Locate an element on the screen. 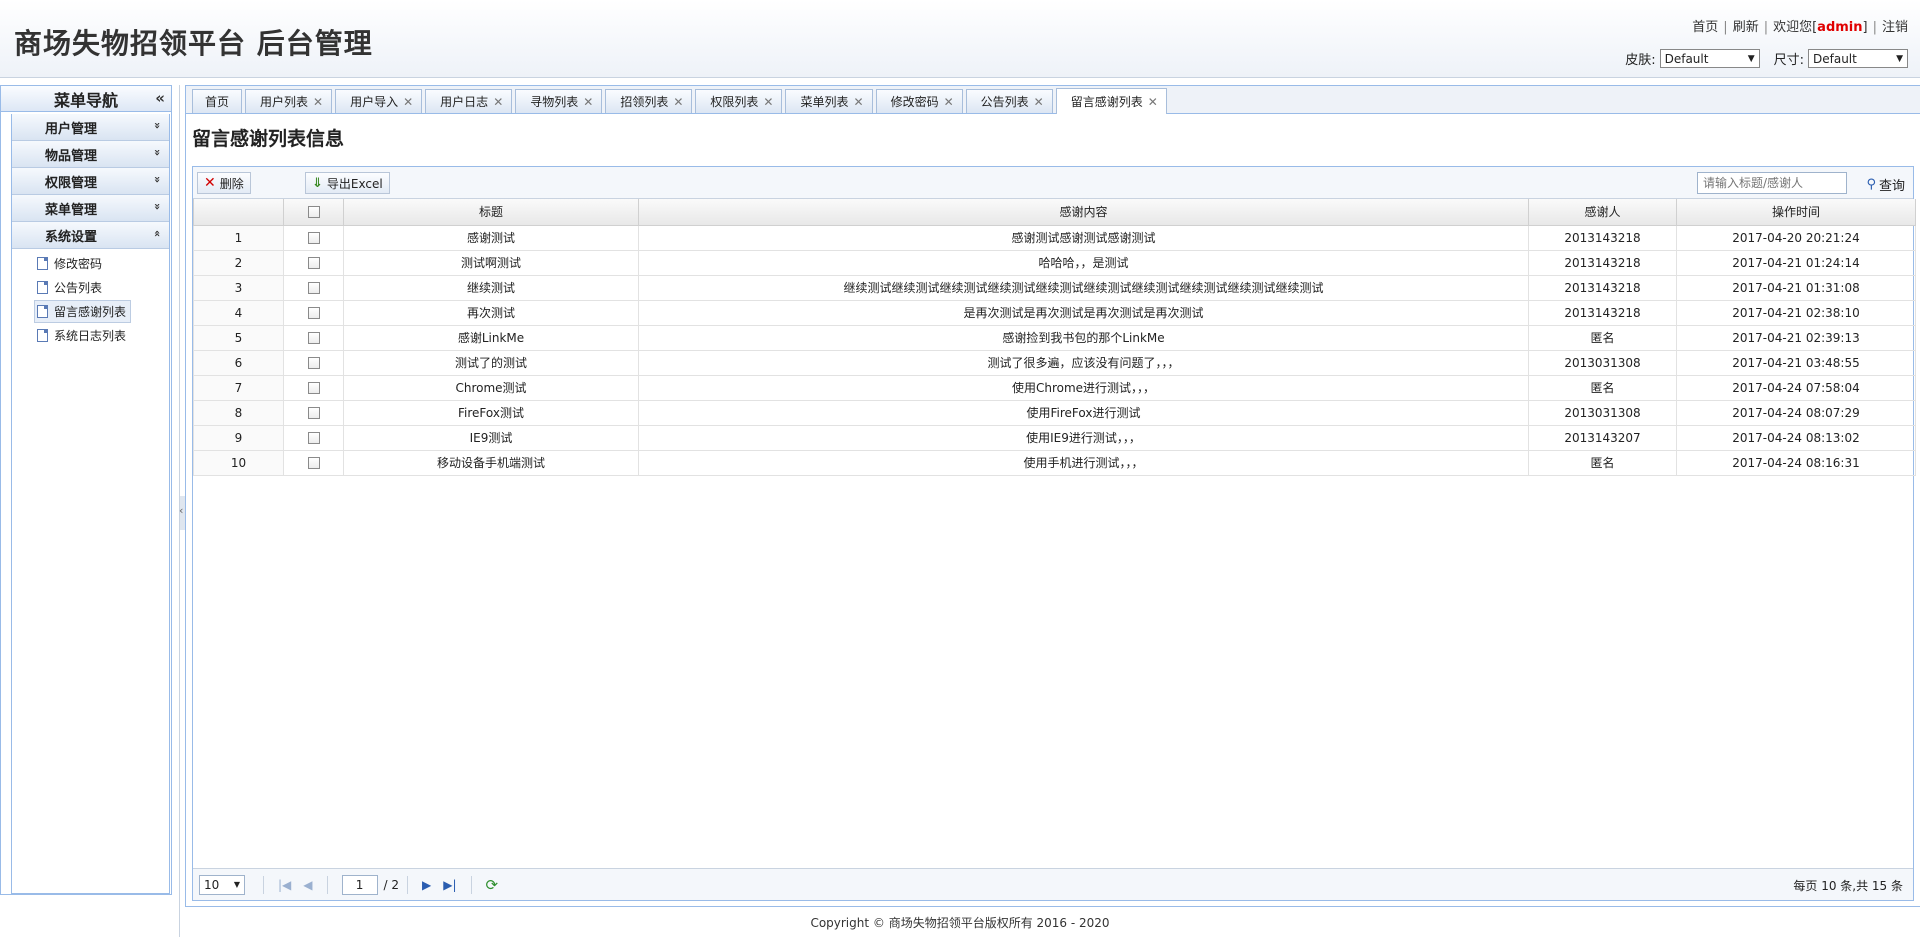 The image size is (1920, 937). tab-home: 首页 is located at coordinates (217, 101).